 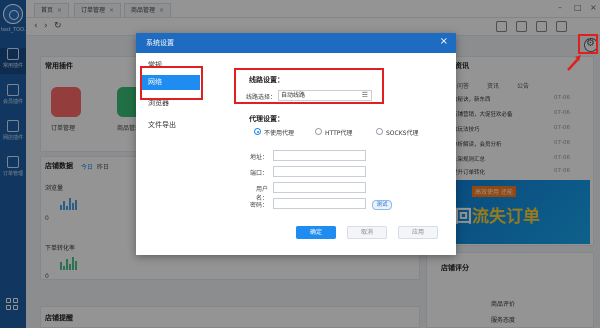 I want to click on radio-no-proxy, so click(x=257, y=131).